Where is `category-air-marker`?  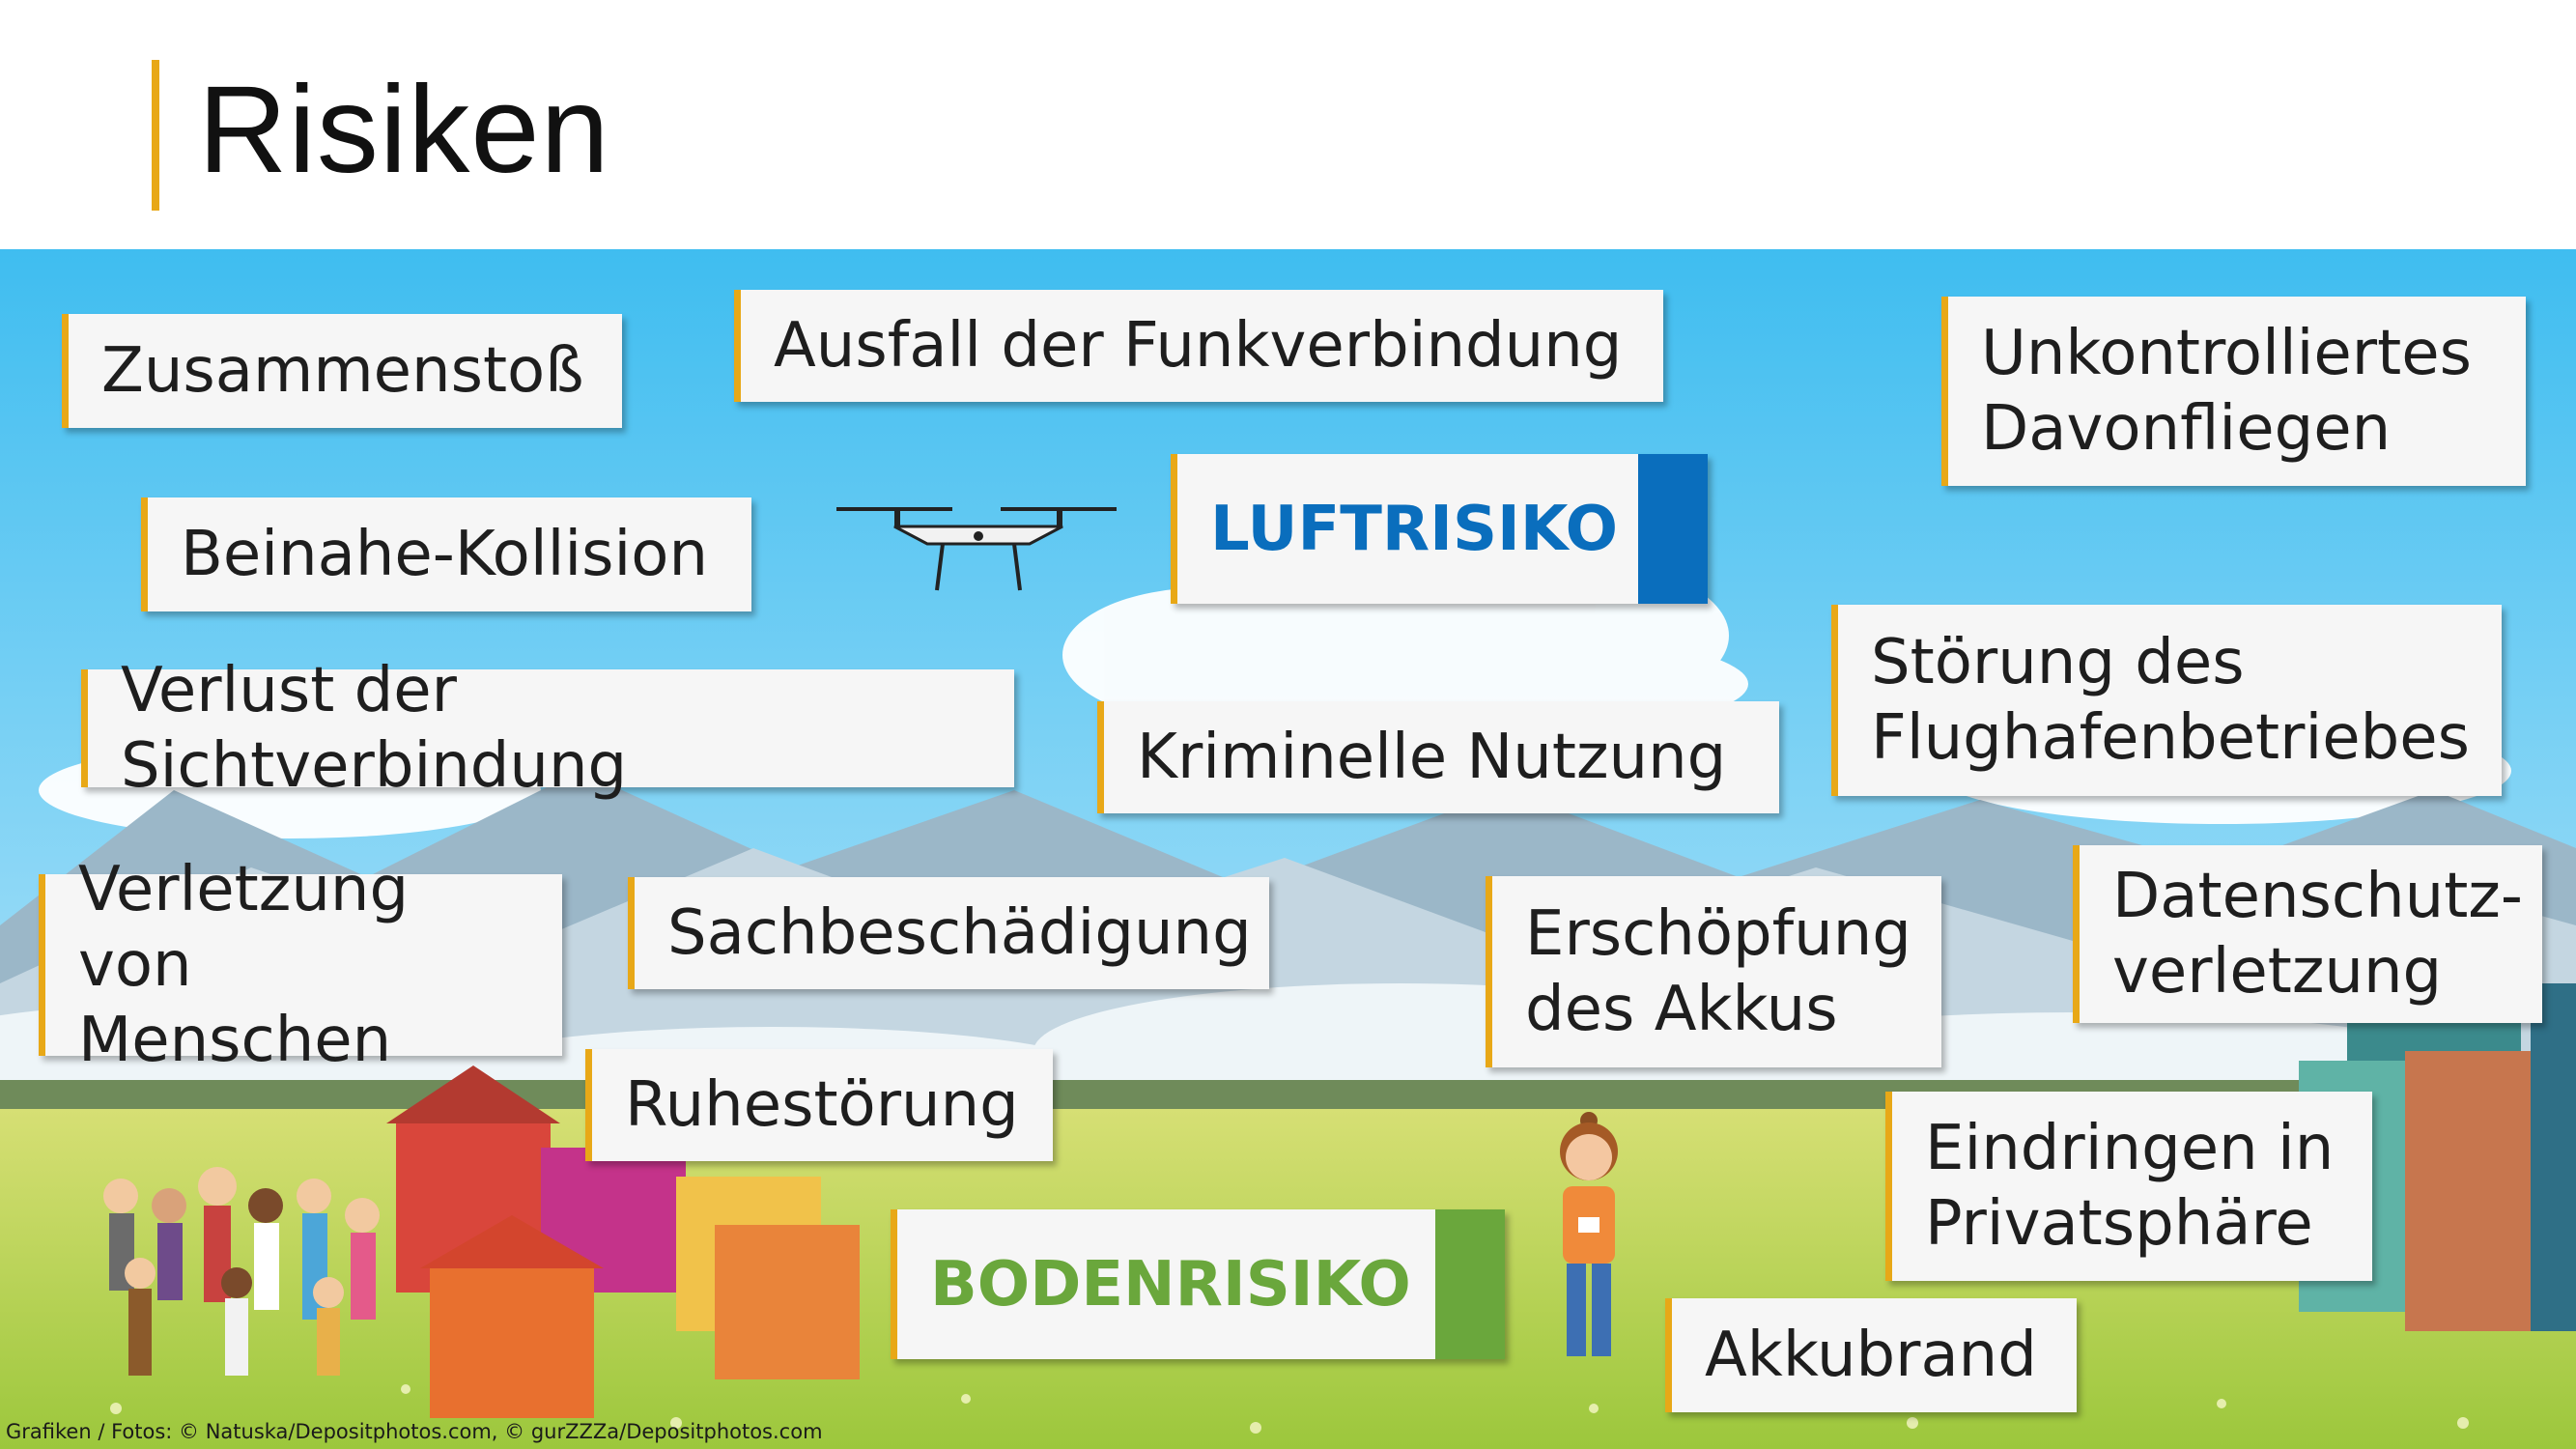 category-air-marker is located at coordinates (1673, 529).